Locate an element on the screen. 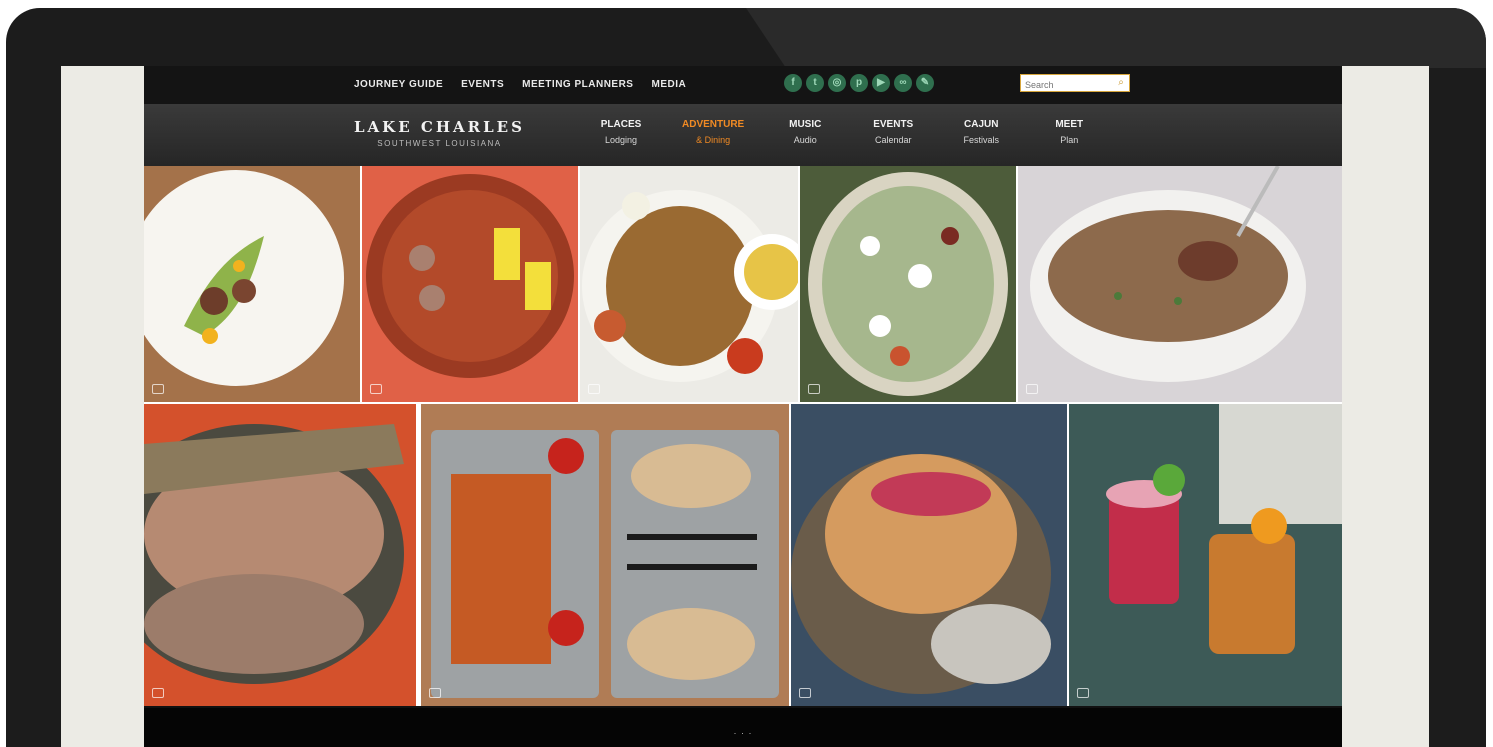 The height and width of the screenshot is (747, 1493). seafood-plate-art is located at coordinates (929, 555).